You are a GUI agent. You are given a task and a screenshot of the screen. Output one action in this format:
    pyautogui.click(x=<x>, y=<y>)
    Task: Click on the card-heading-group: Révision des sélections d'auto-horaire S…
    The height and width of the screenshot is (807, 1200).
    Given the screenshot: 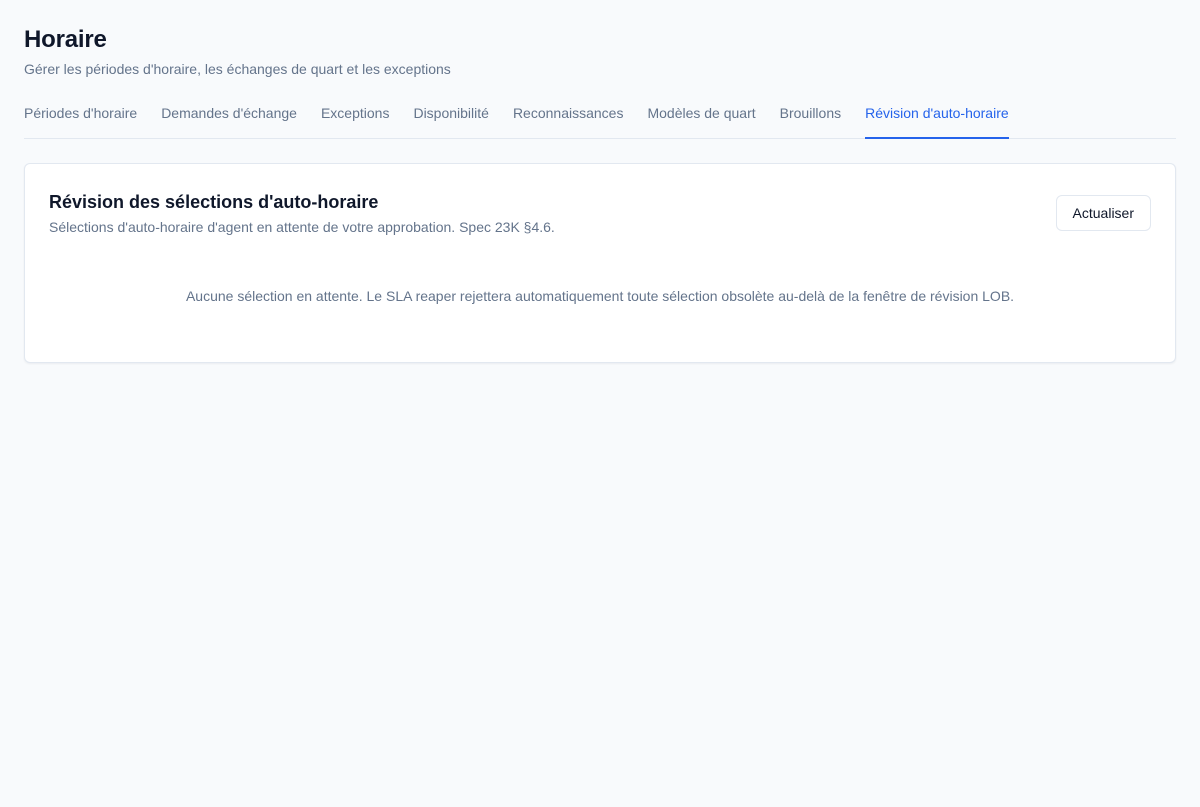 What is the action you would take?
    pyautogui.click(x=302, y=213)
    